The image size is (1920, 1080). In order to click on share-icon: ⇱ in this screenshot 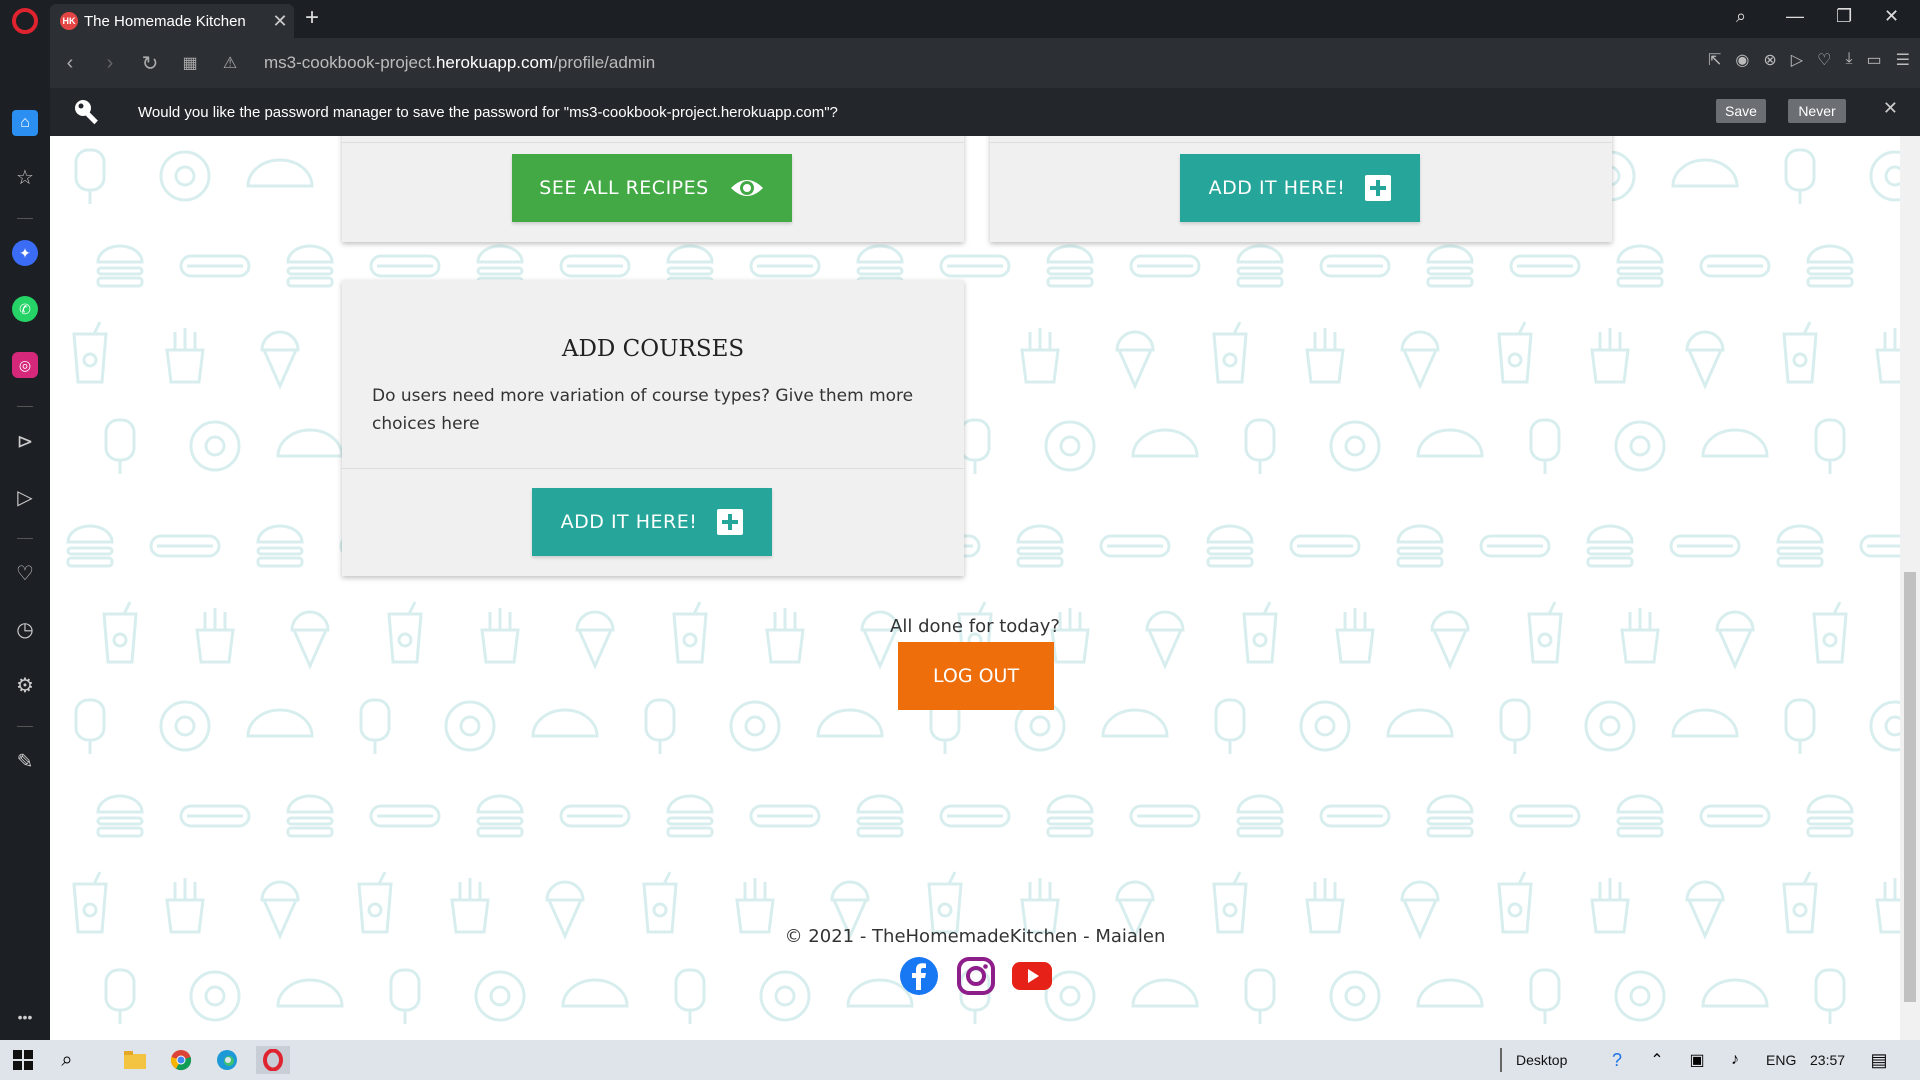, I will do `click(1714, 60)`.